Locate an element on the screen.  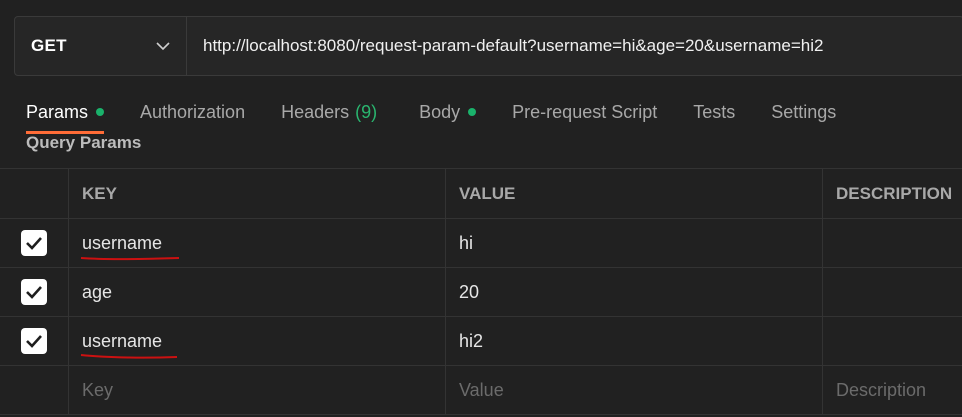
tab-headers: Headers (9) is located at coordinates (329, 112).